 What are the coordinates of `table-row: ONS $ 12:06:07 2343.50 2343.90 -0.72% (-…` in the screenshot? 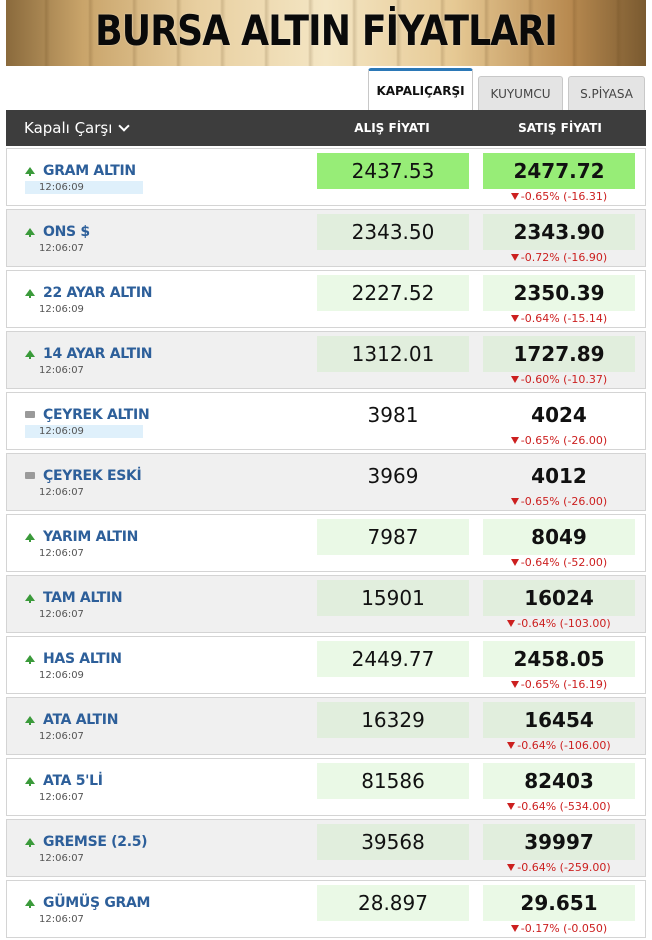 It's located at (326, 238).